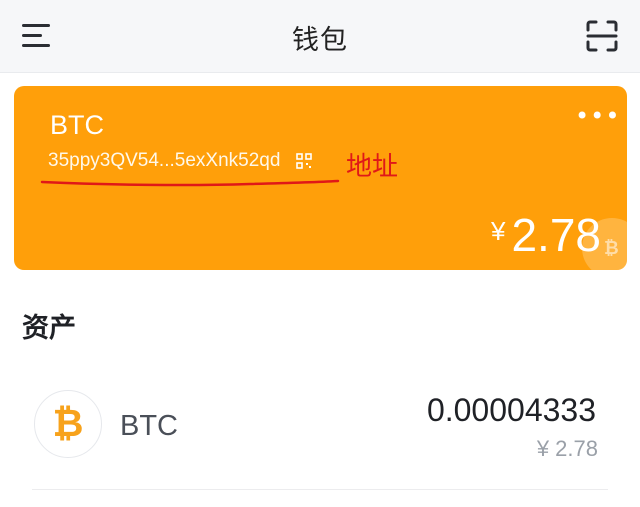  What do you see at coordinates (49, 328) in the screenshot?
I see `assets-title: 资产` at bounding box center [49, 328].